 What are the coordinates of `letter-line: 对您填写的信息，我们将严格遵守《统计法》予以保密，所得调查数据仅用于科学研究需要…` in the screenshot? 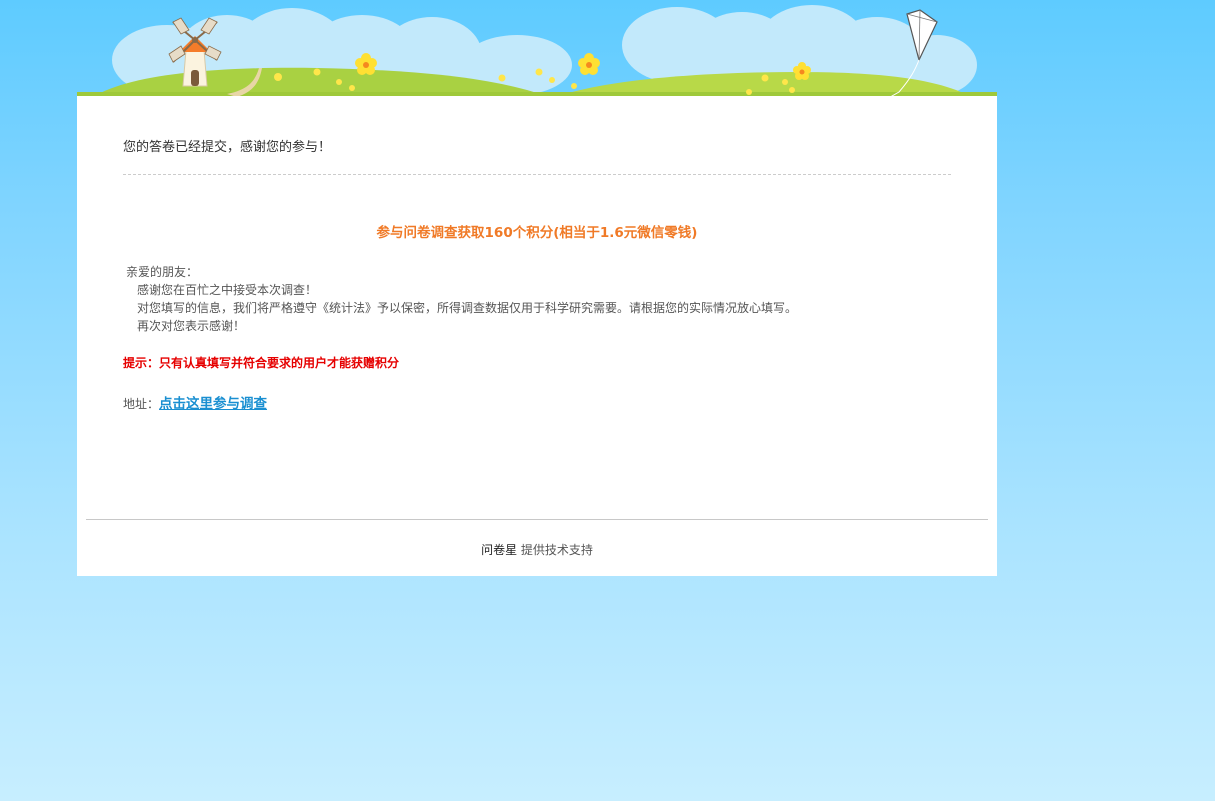 It's located at (467, 308).